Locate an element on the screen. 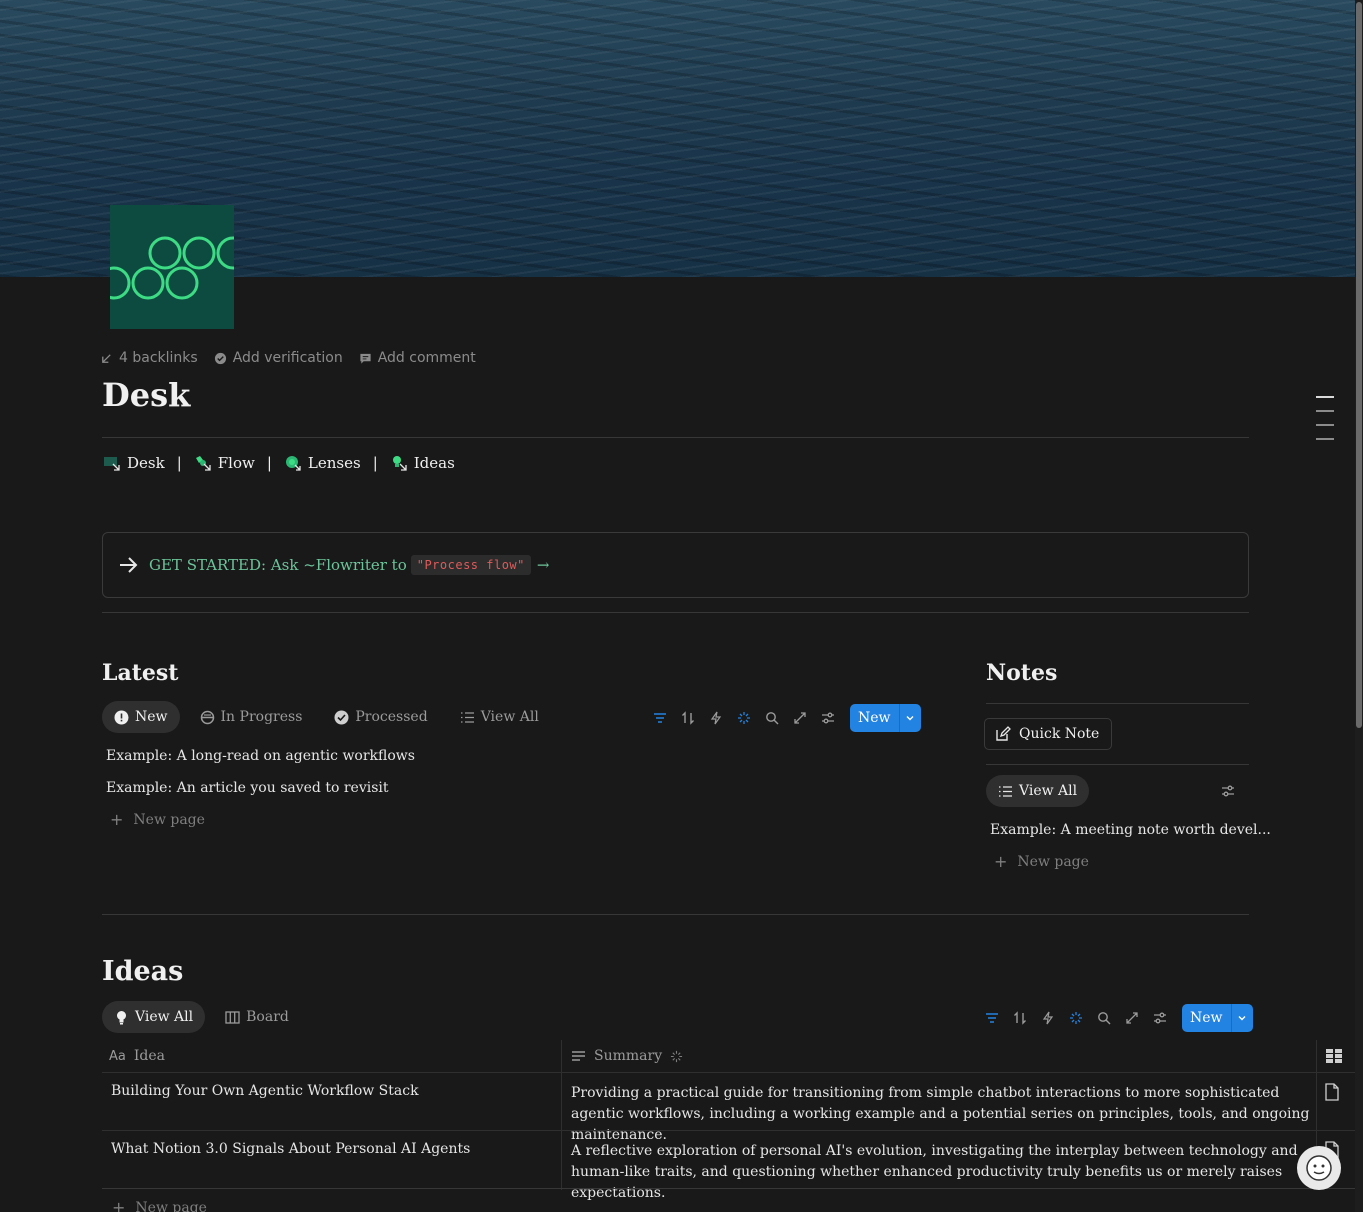  nav-link-desk: Desk is located at coordinates (134, 463).